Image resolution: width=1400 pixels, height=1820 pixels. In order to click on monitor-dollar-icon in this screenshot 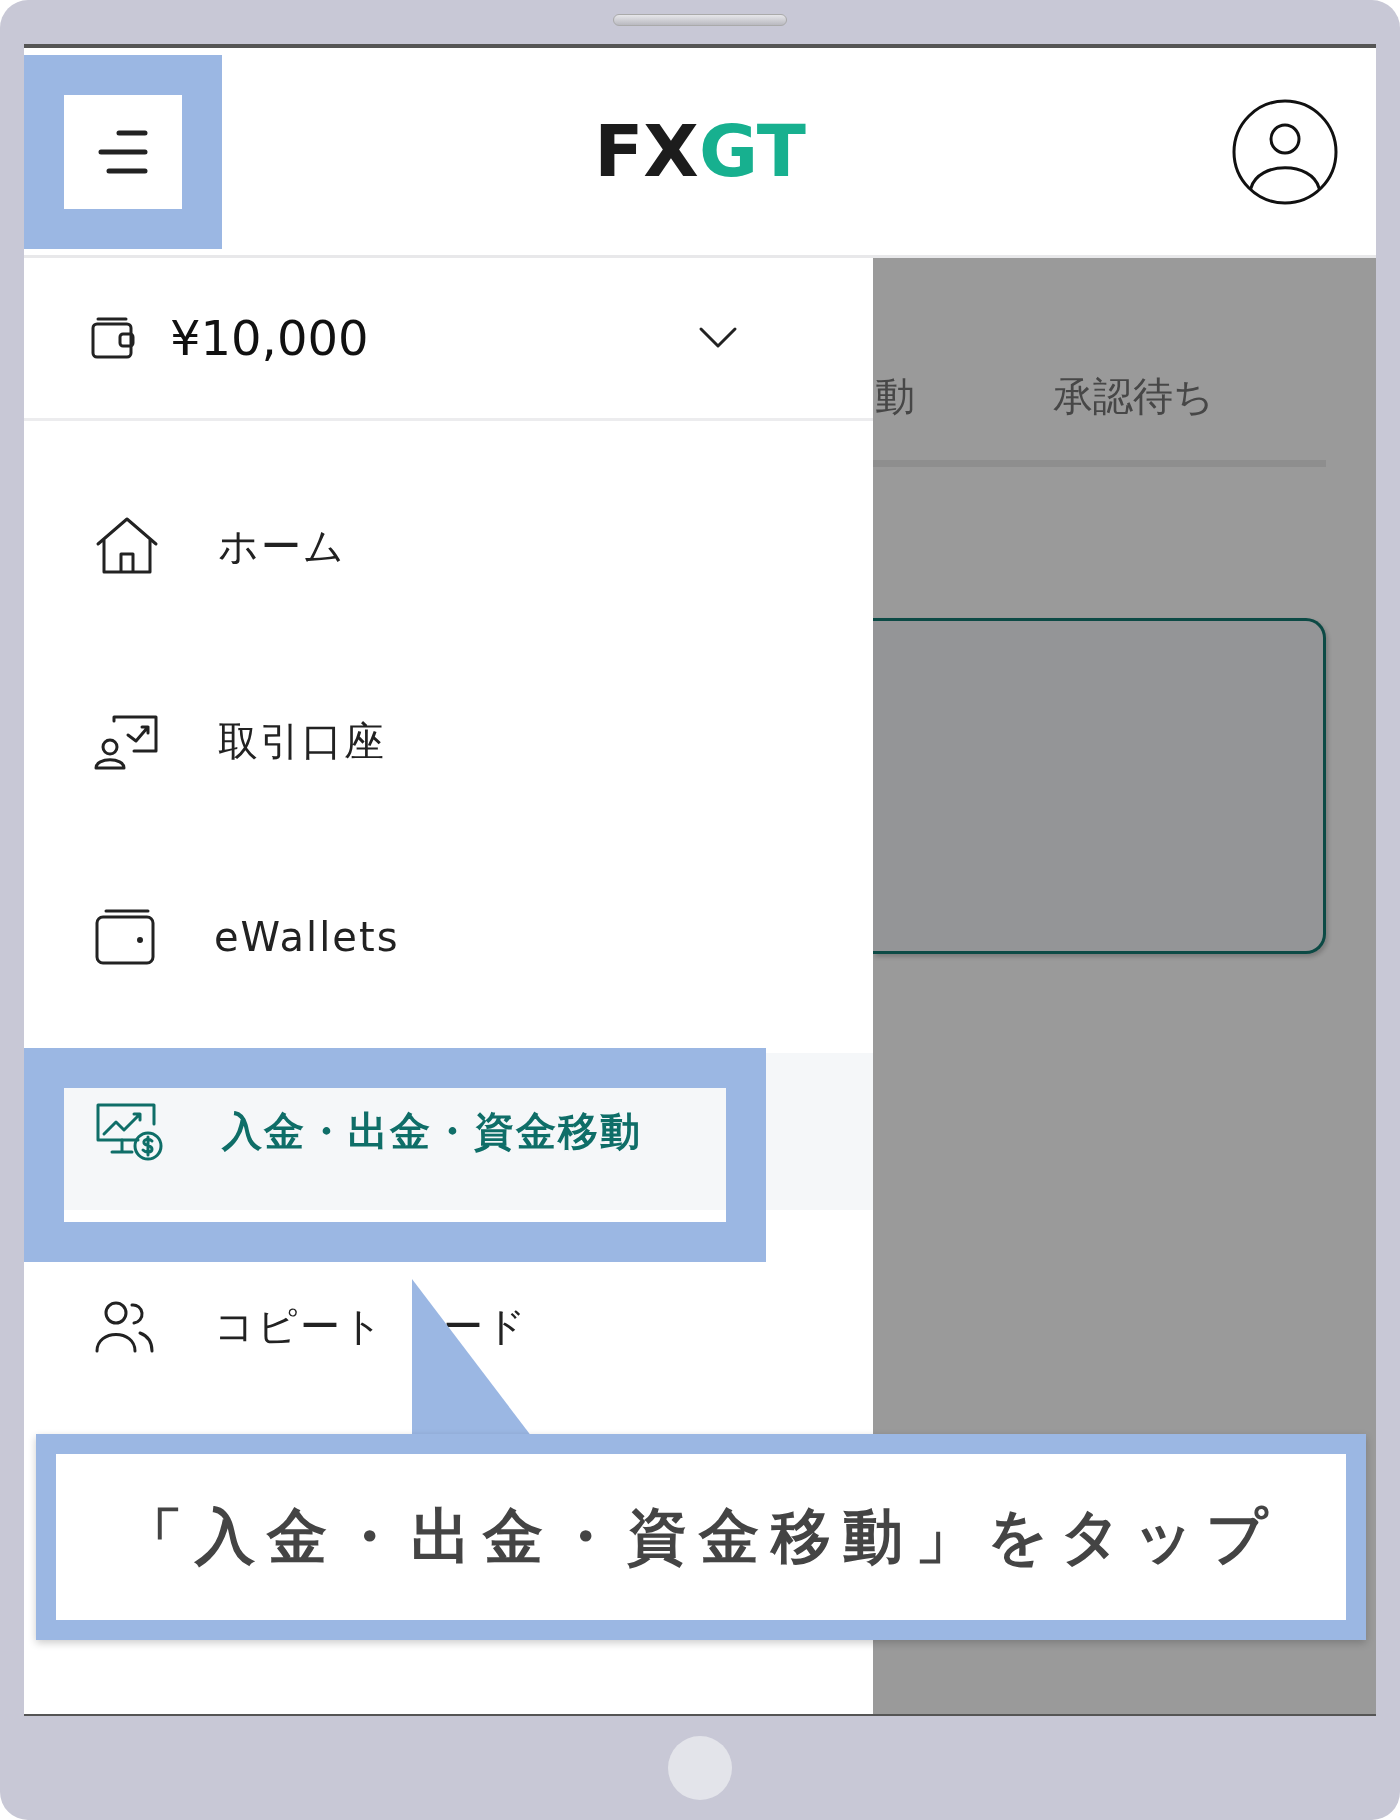, I will do `click(129, 1131)`.